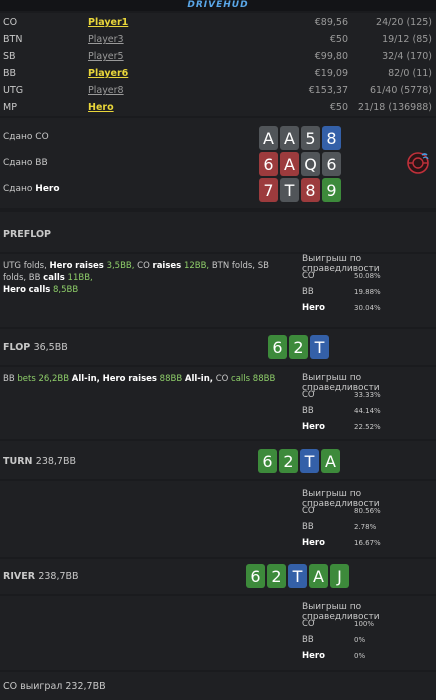  I want to click on card: Q, so click(310, 164).